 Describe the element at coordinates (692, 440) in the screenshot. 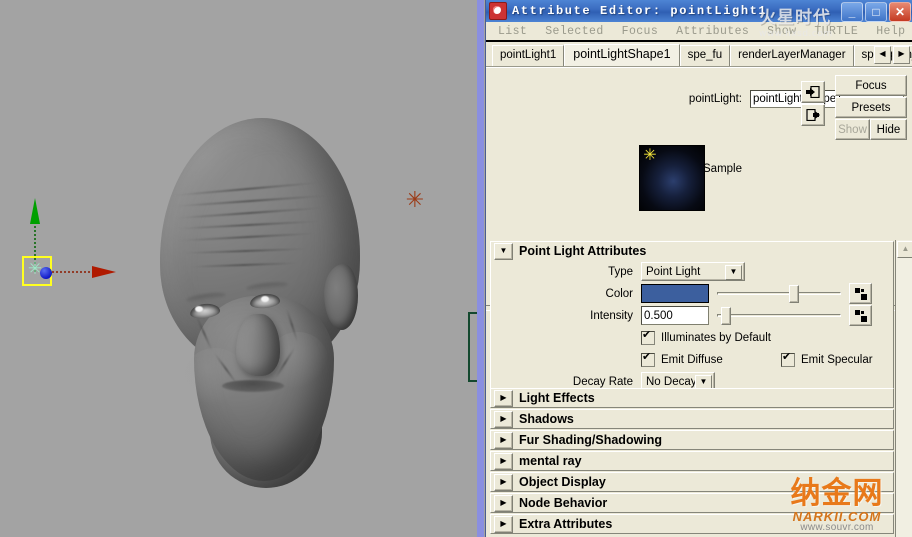

I see `section-fur-shading-shadowing: ▶ Fur Shading/Shadowing` at that location.